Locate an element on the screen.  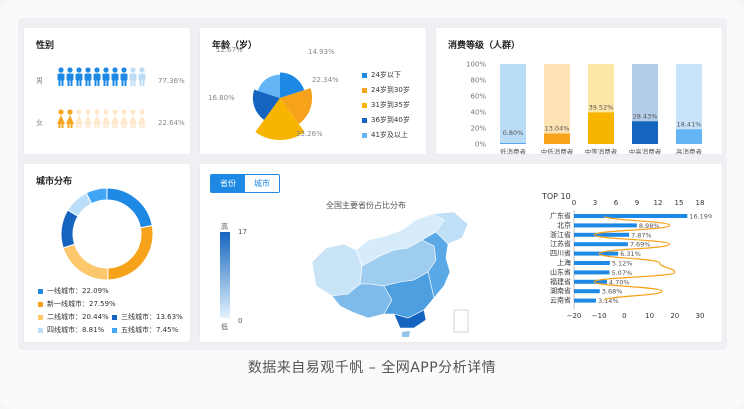
consume-tick: 0% is located at coordinates (480, 145).